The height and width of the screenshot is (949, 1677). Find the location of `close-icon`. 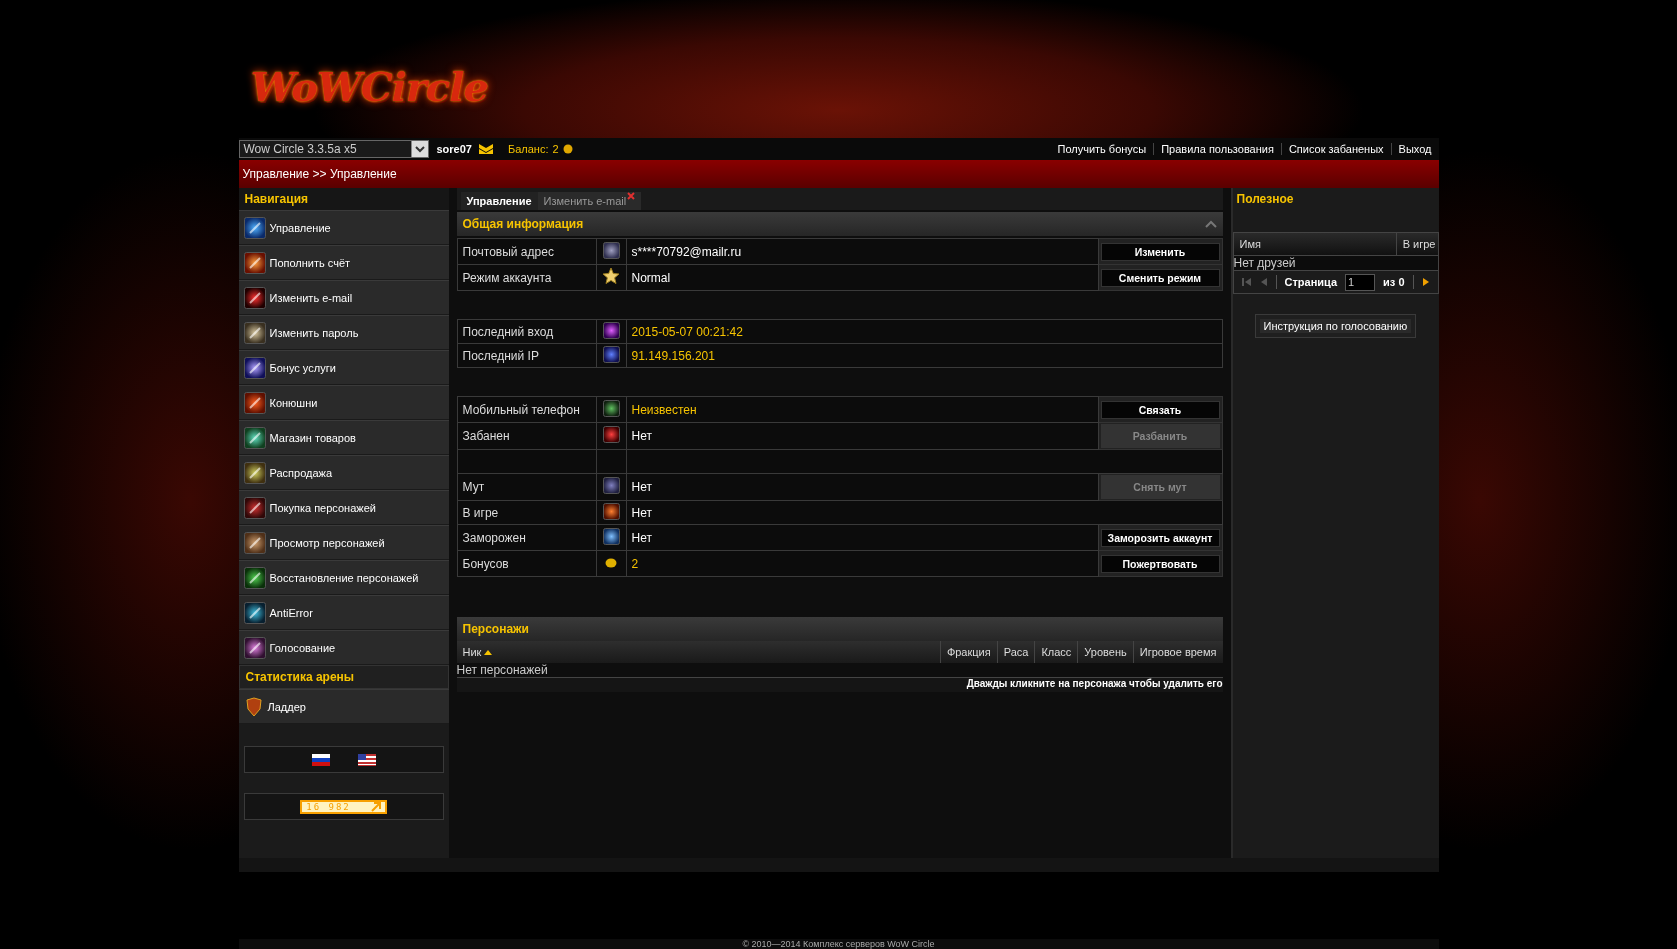

close-icon is located at coordinates (631, 196).